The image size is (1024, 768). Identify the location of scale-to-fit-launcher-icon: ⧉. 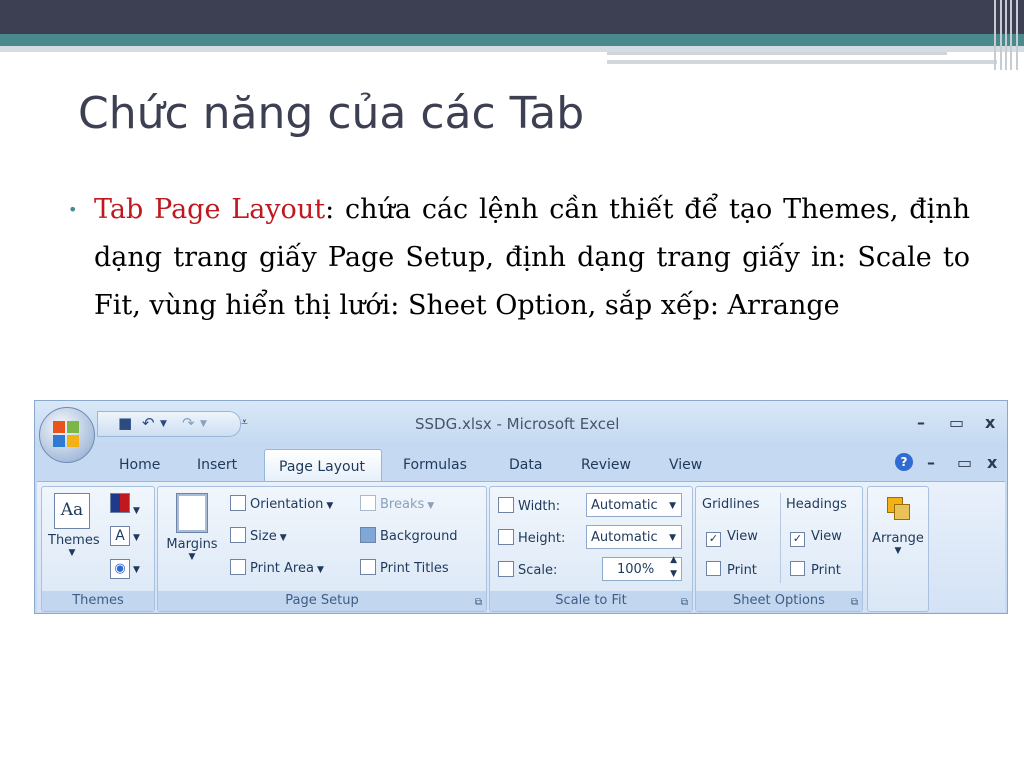
(684, 602).